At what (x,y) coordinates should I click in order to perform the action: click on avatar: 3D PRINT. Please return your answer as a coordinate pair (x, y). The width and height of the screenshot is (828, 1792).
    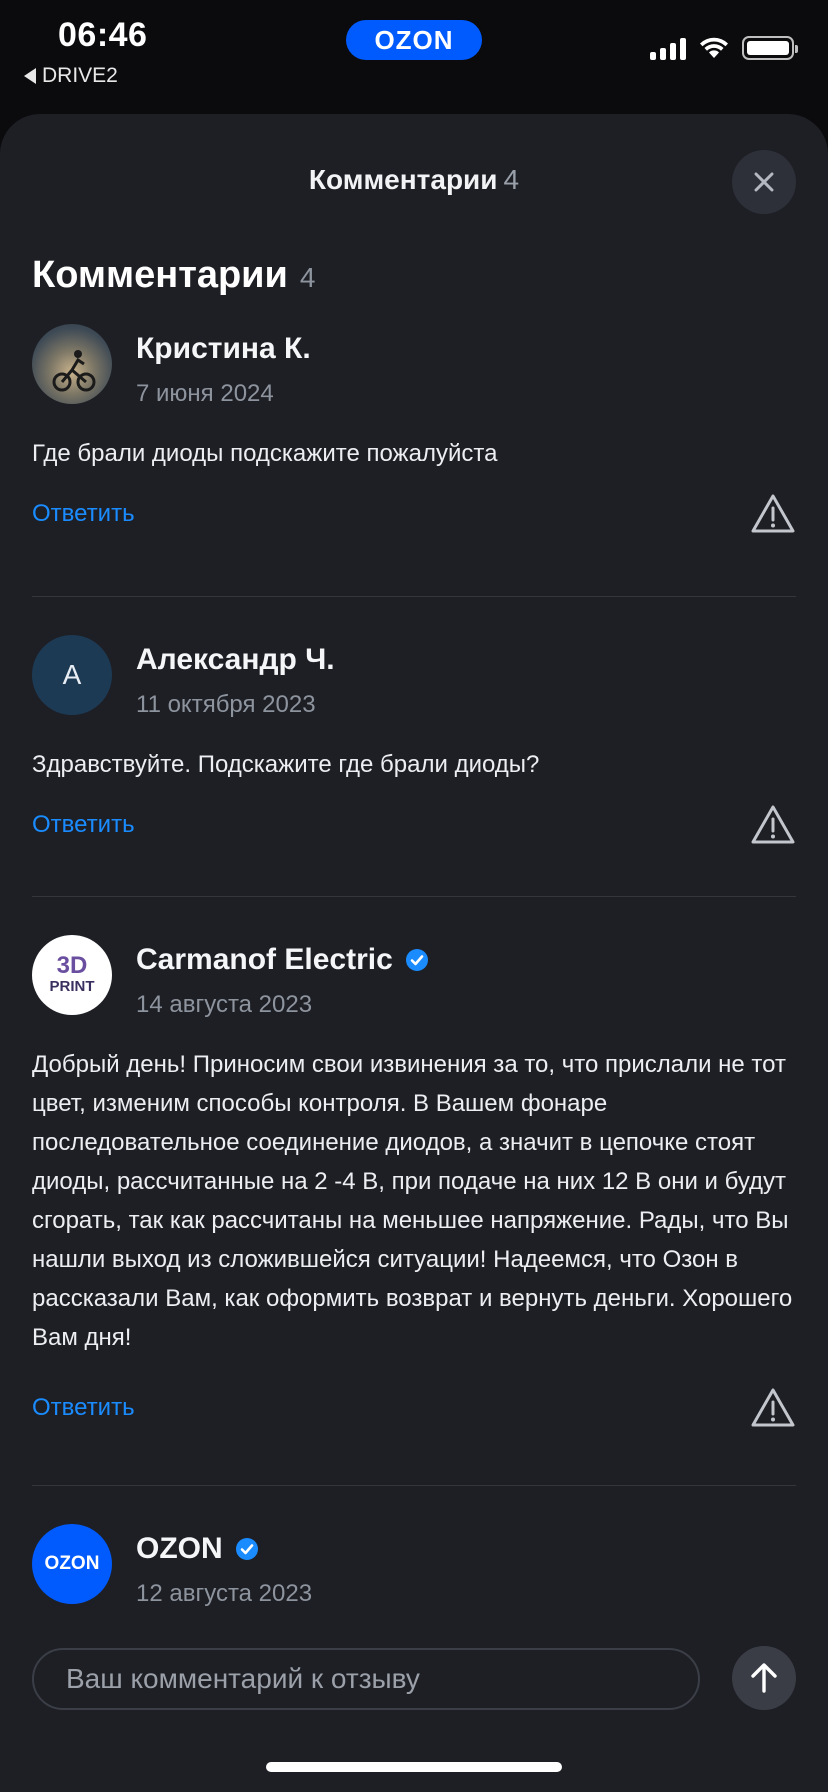
    Looking at the image, I should click on (72, 975).